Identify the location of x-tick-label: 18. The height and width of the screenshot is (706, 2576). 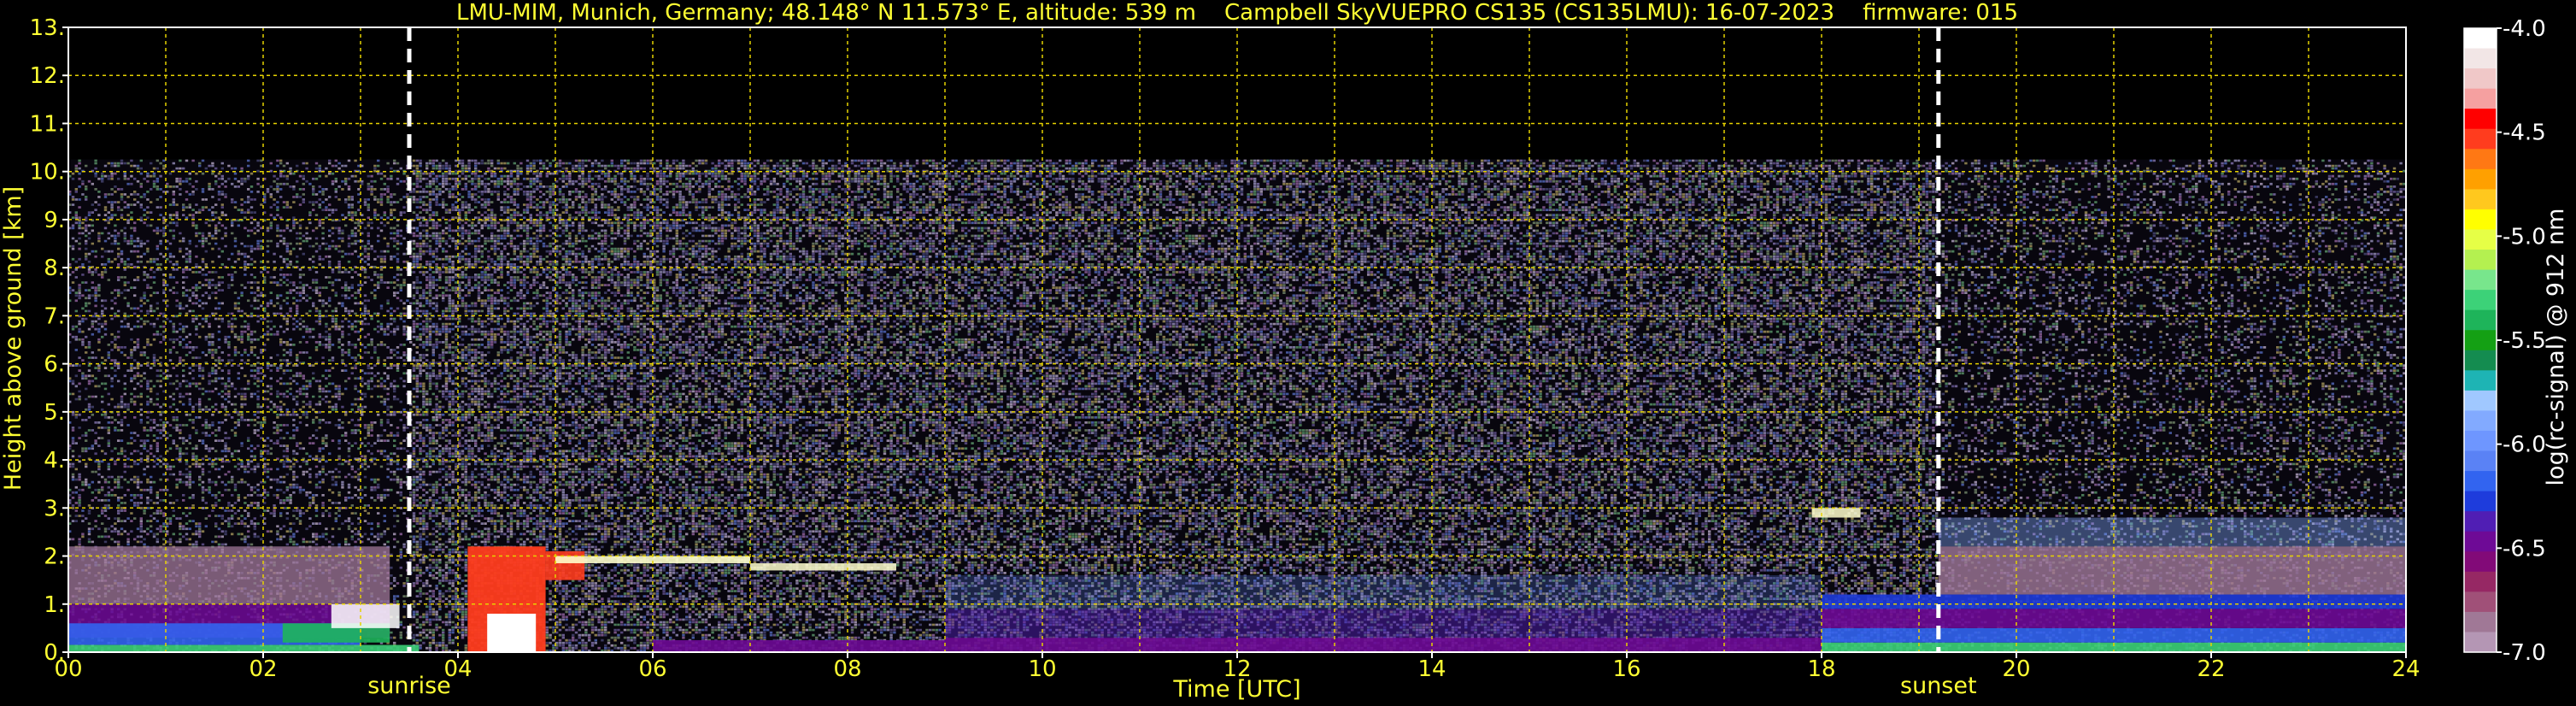
(1821, 669).